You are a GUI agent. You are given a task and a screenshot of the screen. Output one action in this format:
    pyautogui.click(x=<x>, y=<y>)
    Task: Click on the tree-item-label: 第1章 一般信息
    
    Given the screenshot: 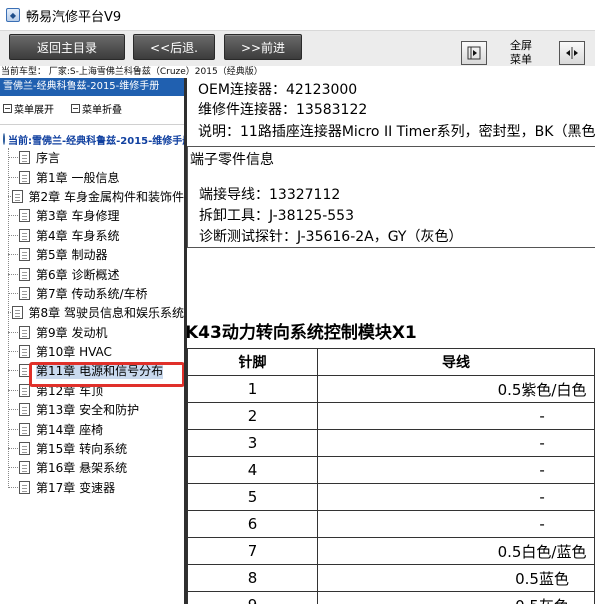 What is the action you would take?
    pyautogui.click(x=78, y=177)
    